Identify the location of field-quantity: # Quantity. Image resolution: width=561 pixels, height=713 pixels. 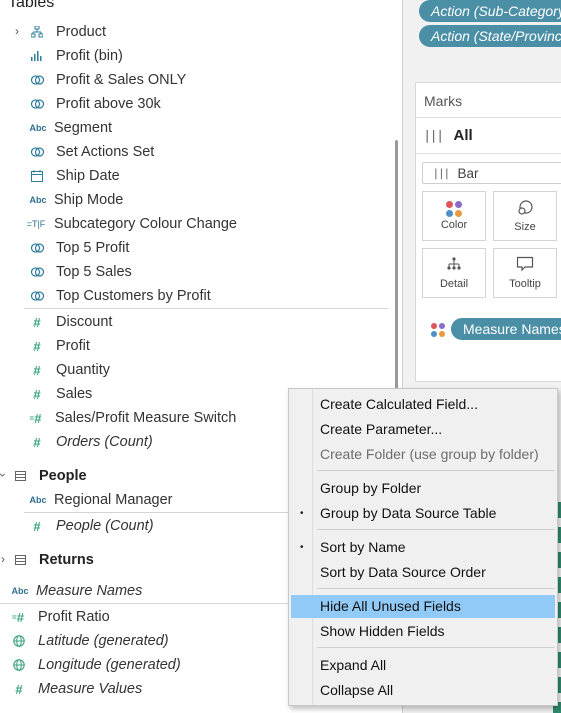
(70, 370).